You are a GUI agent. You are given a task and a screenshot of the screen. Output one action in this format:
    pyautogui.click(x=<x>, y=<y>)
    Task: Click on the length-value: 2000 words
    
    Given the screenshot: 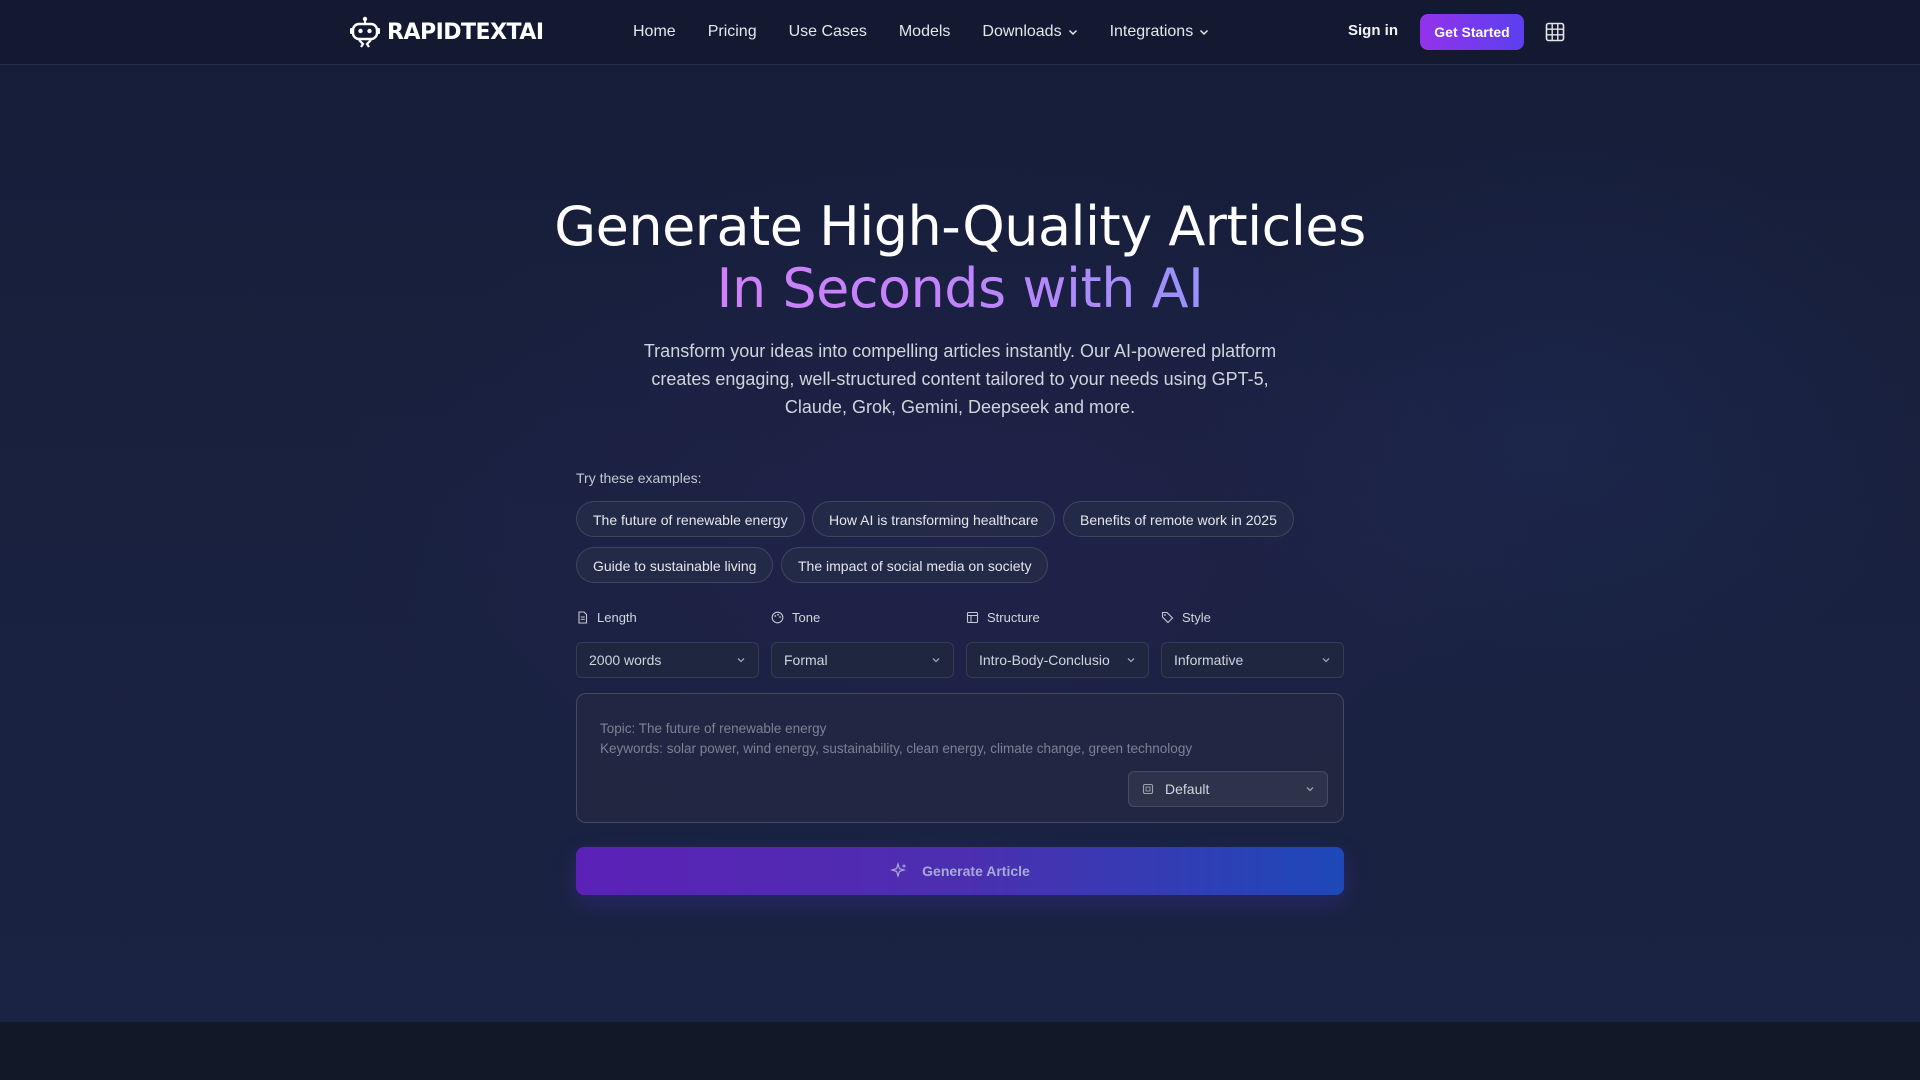 What is the action you would take?
    pyautogui.click(x=625, y=660)
    